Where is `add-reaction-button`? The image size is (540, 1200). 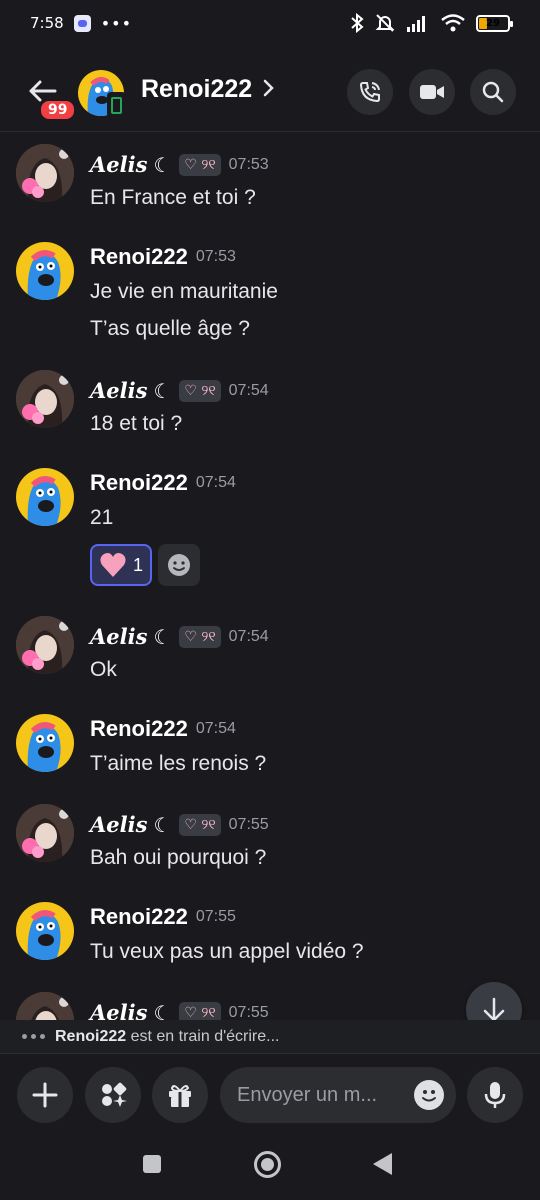 add-reaction-button is located at coordinates (179, 565).